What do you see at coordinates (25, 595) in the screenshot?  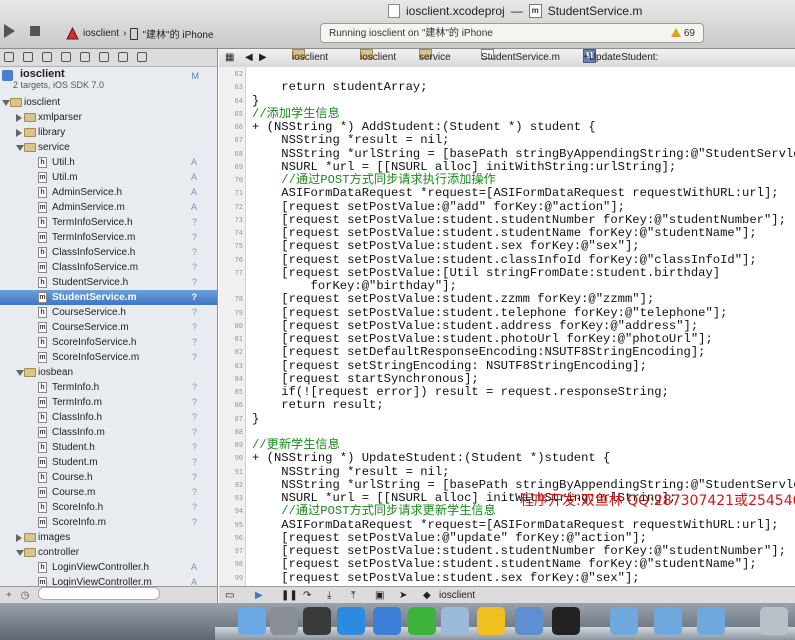 I see `recent-files-icon: ◷` at bounding box center [25, 595].